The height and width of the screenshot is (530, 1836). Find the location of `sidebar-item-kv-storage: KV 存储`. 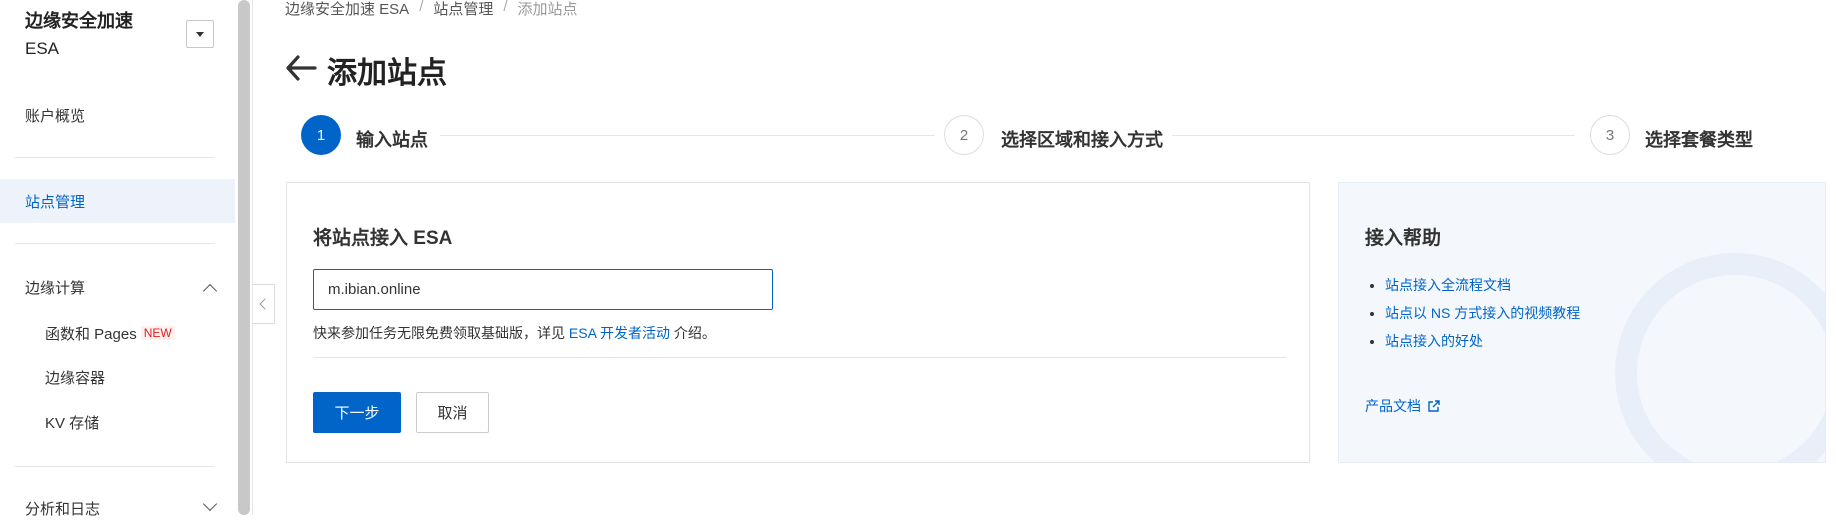

sidebar-item-kv-storage: KV 存储 is located at coordinates (117, 422).